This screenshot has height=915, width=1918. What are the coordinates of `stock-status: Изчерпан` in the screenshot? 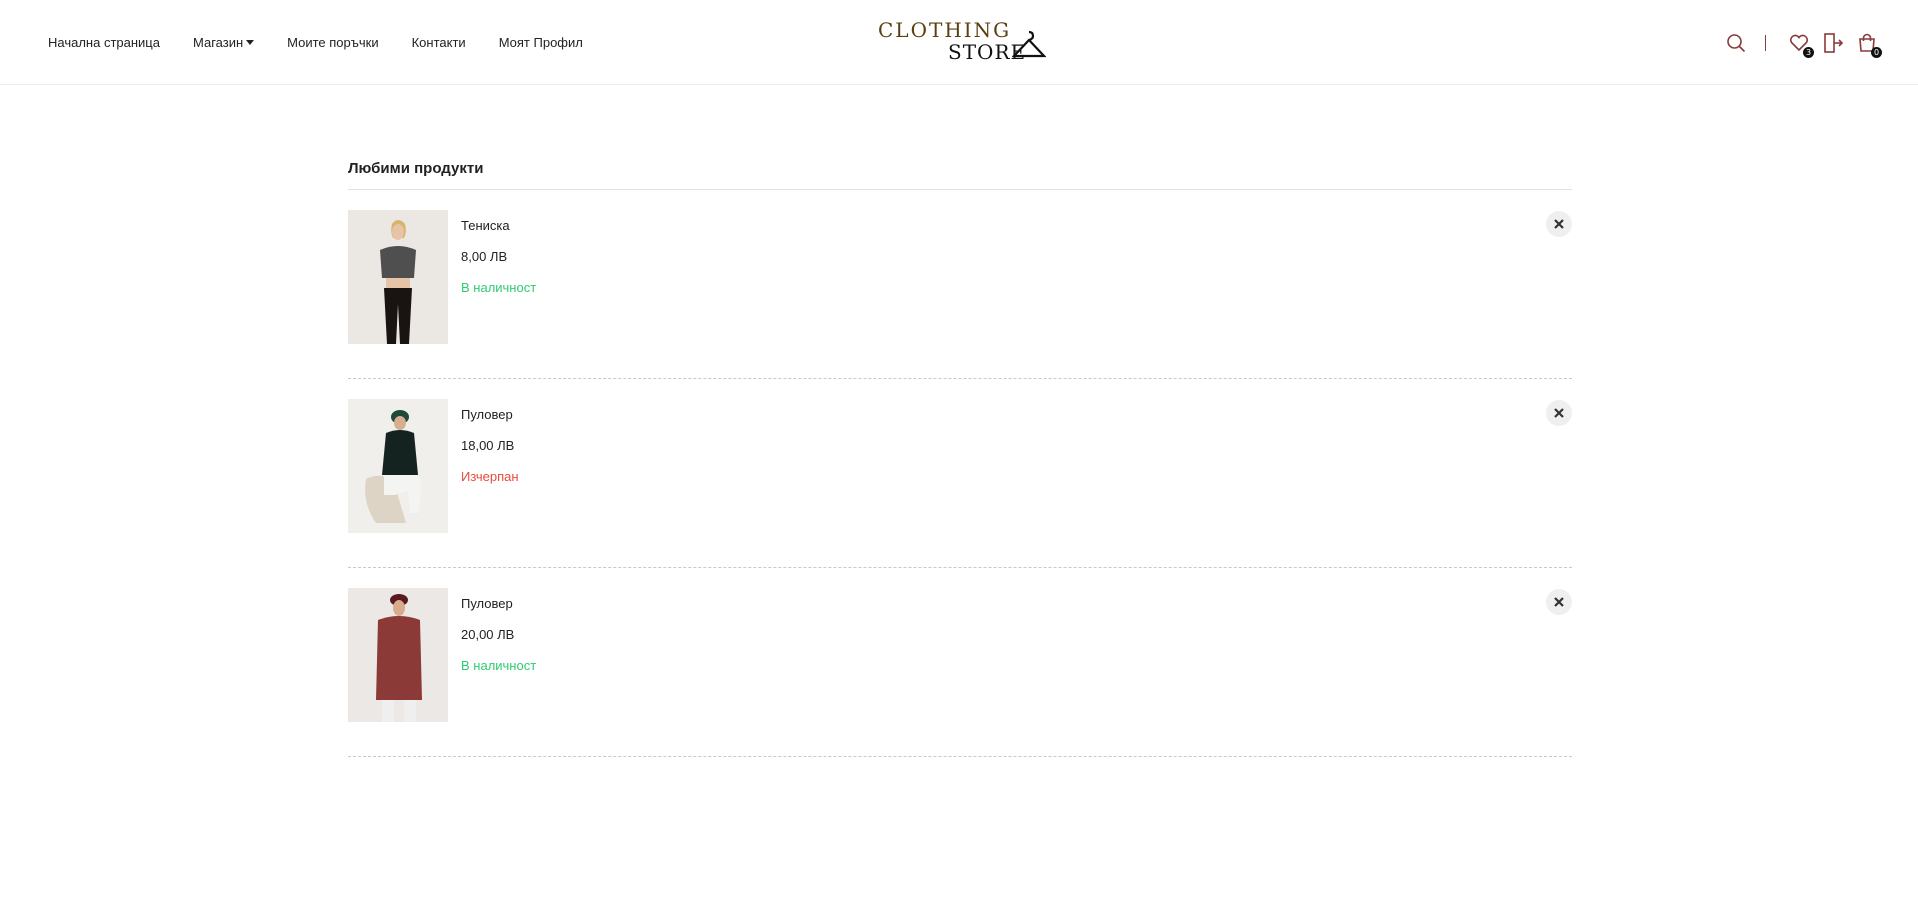 It's located at (490, 476).